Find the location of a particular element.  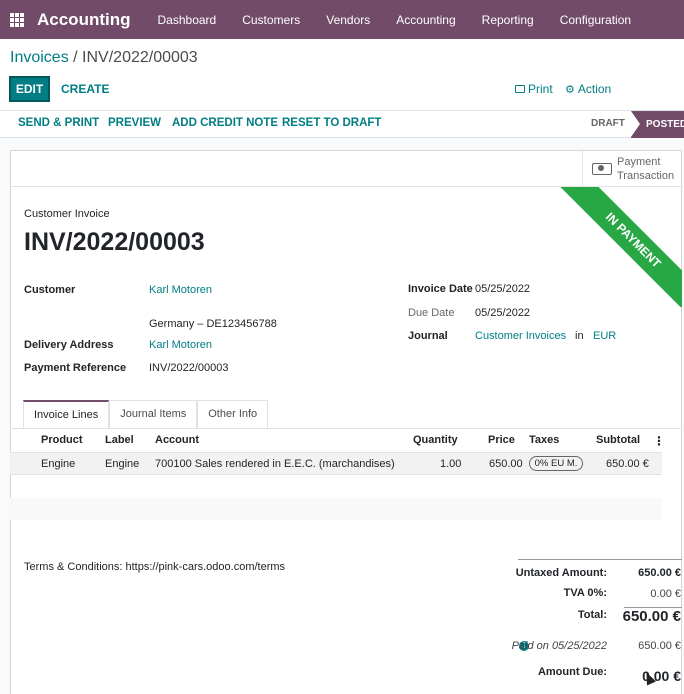

breadcrumb-invoices: Invoices is located at coordinates (39, 57).